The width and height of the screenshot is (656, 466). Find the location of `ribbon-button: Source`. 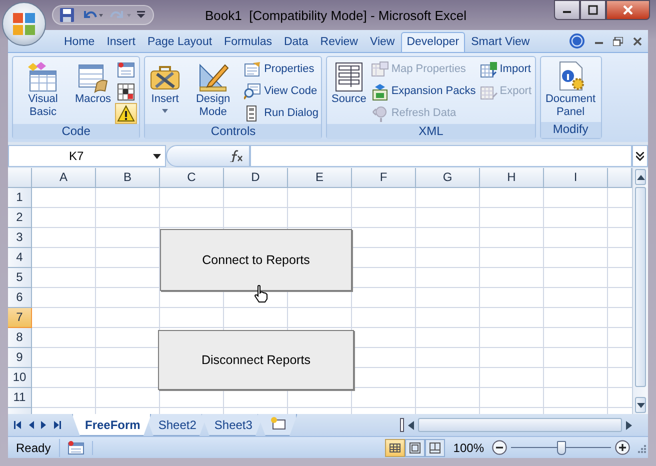

ribbon-button: Source is located at coordinates (348, 91).